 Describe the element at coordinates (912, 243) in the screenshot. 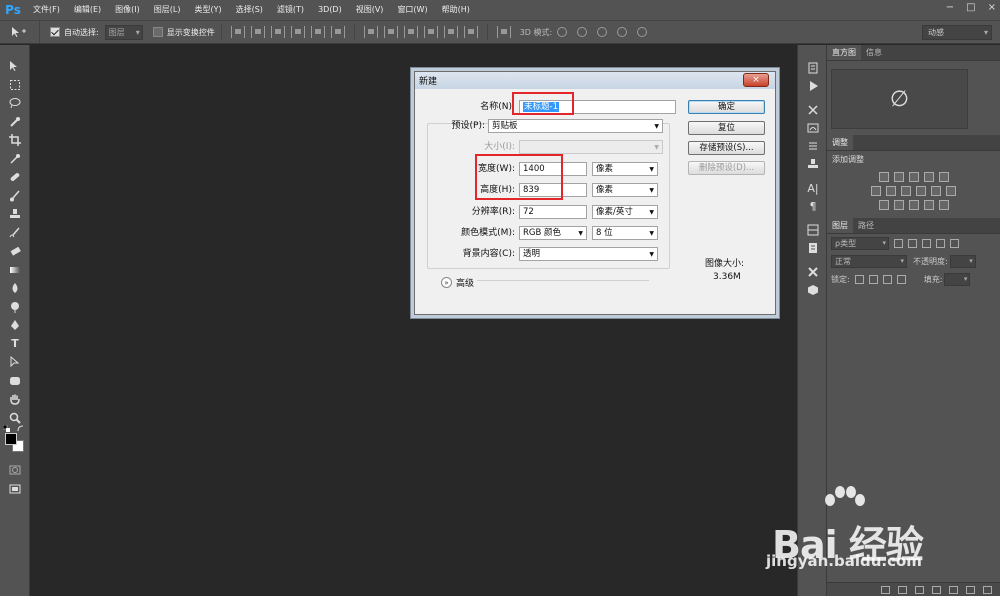

I see `filter-adjust-icon` at that location.